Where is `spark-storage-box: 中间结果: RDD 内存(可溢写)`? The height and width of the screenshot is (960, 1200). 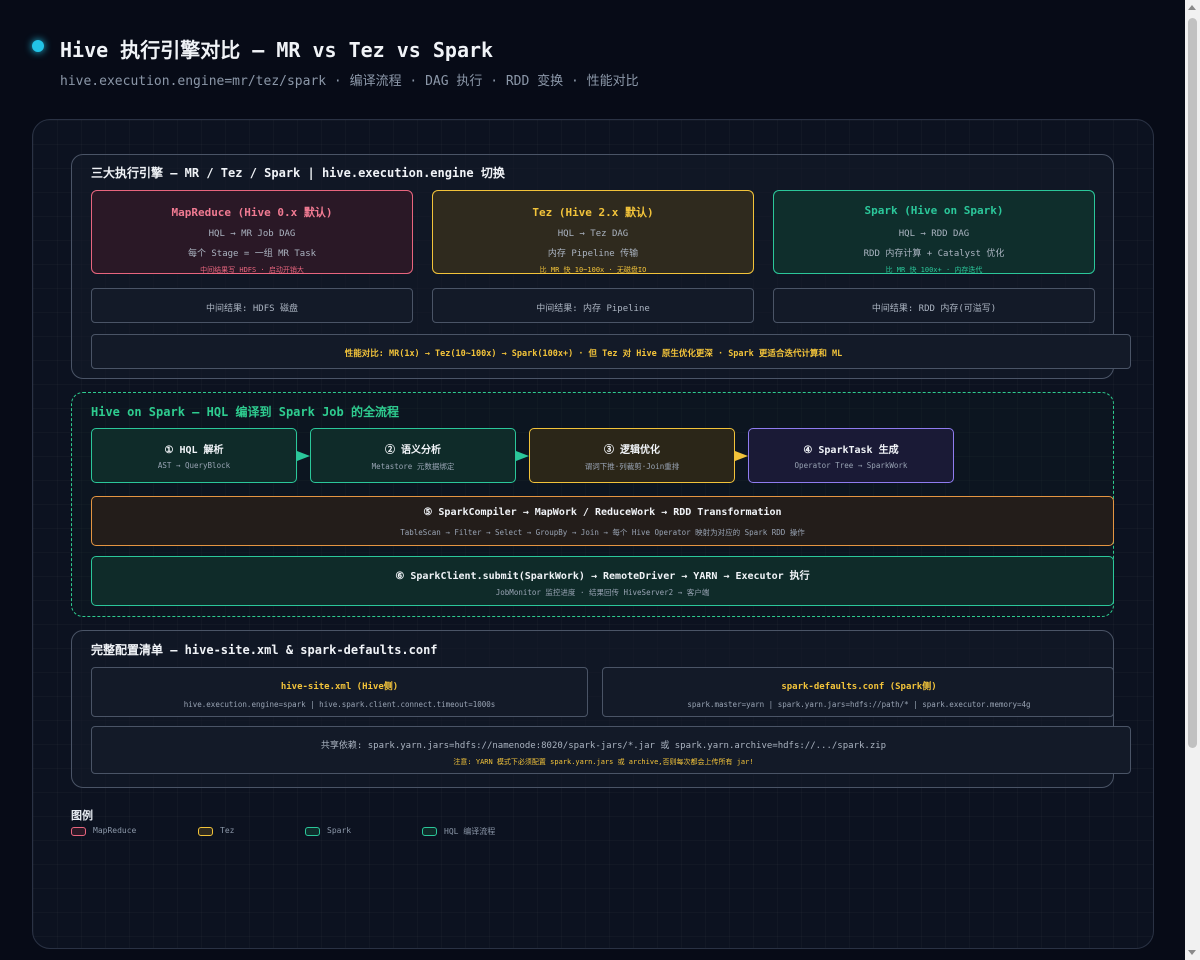
spark-storage-box: 中间结果: RDD 内存(可溢写) is located at coordinates (934, 305).